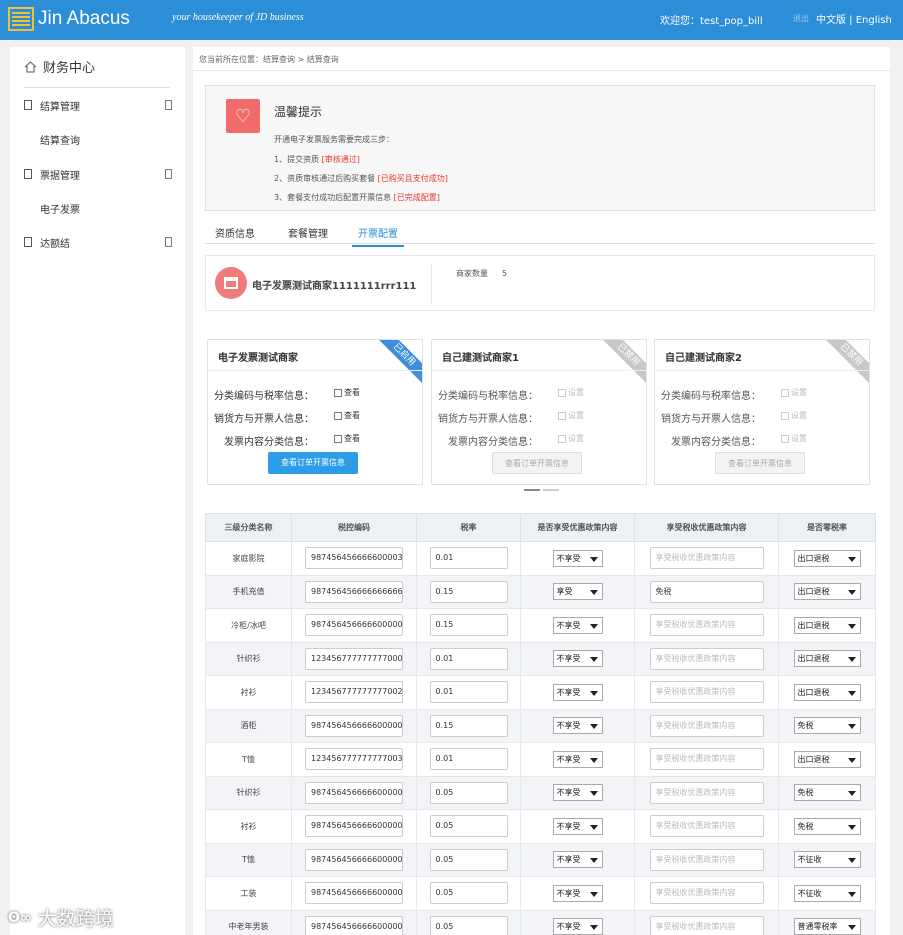  I want to click on merchant-summary: 电子发票测试商家1111111rrr111 商家数量 5, so click(540, 283).